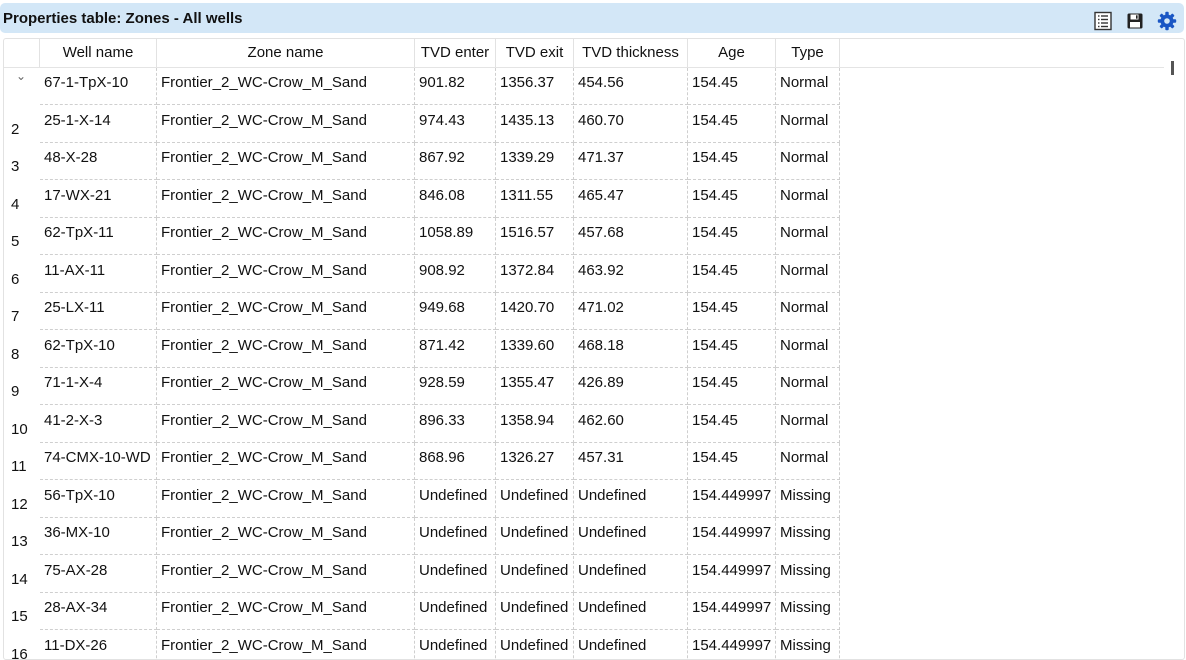 The image size is (1186, 660). Describe the element at coordinates (631, 311) in the screenshot. I see `cell-tvd-thickness: 471.02` at that location.